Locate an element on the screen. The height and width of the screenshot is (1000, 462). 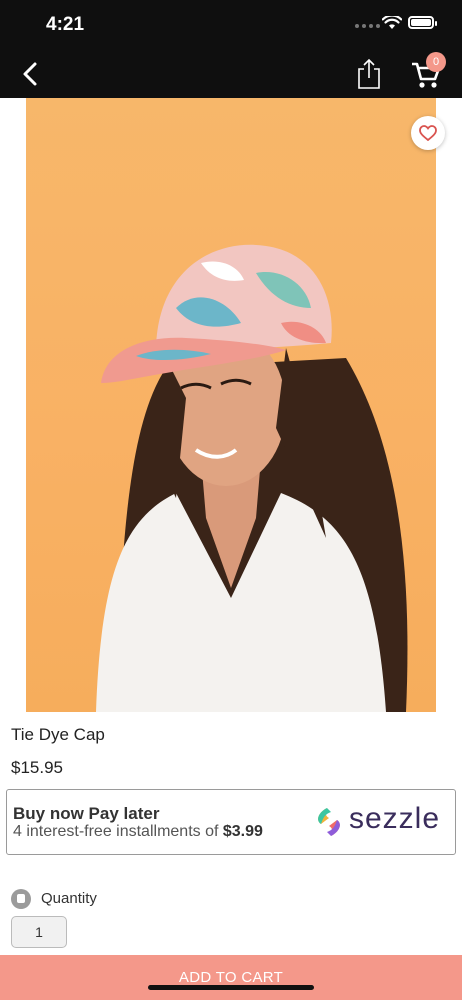
status-time: 4:21 is located at coordinates (65, 24).